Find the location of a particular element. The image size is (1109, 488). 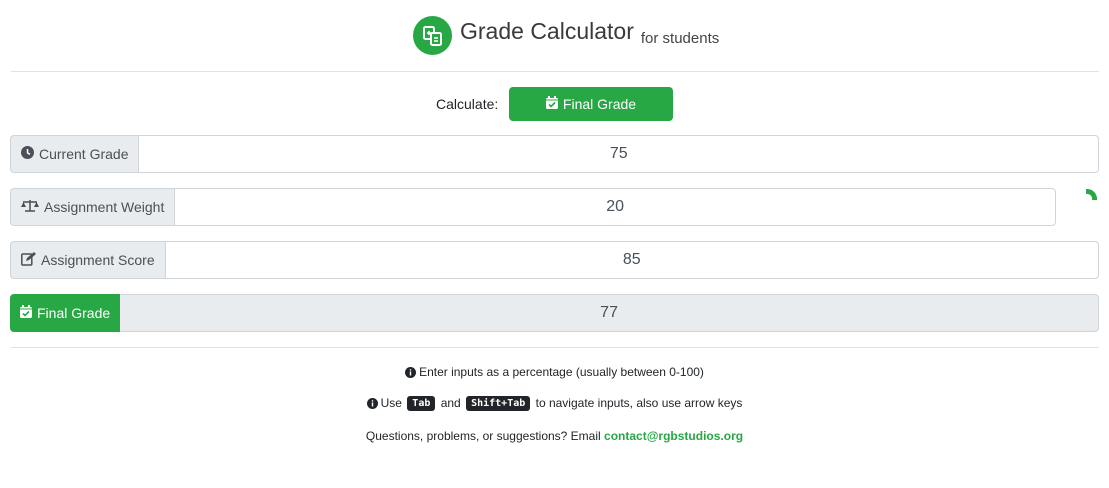

assignment-score-group: Assignment Score is located at coordinates (554, 260).